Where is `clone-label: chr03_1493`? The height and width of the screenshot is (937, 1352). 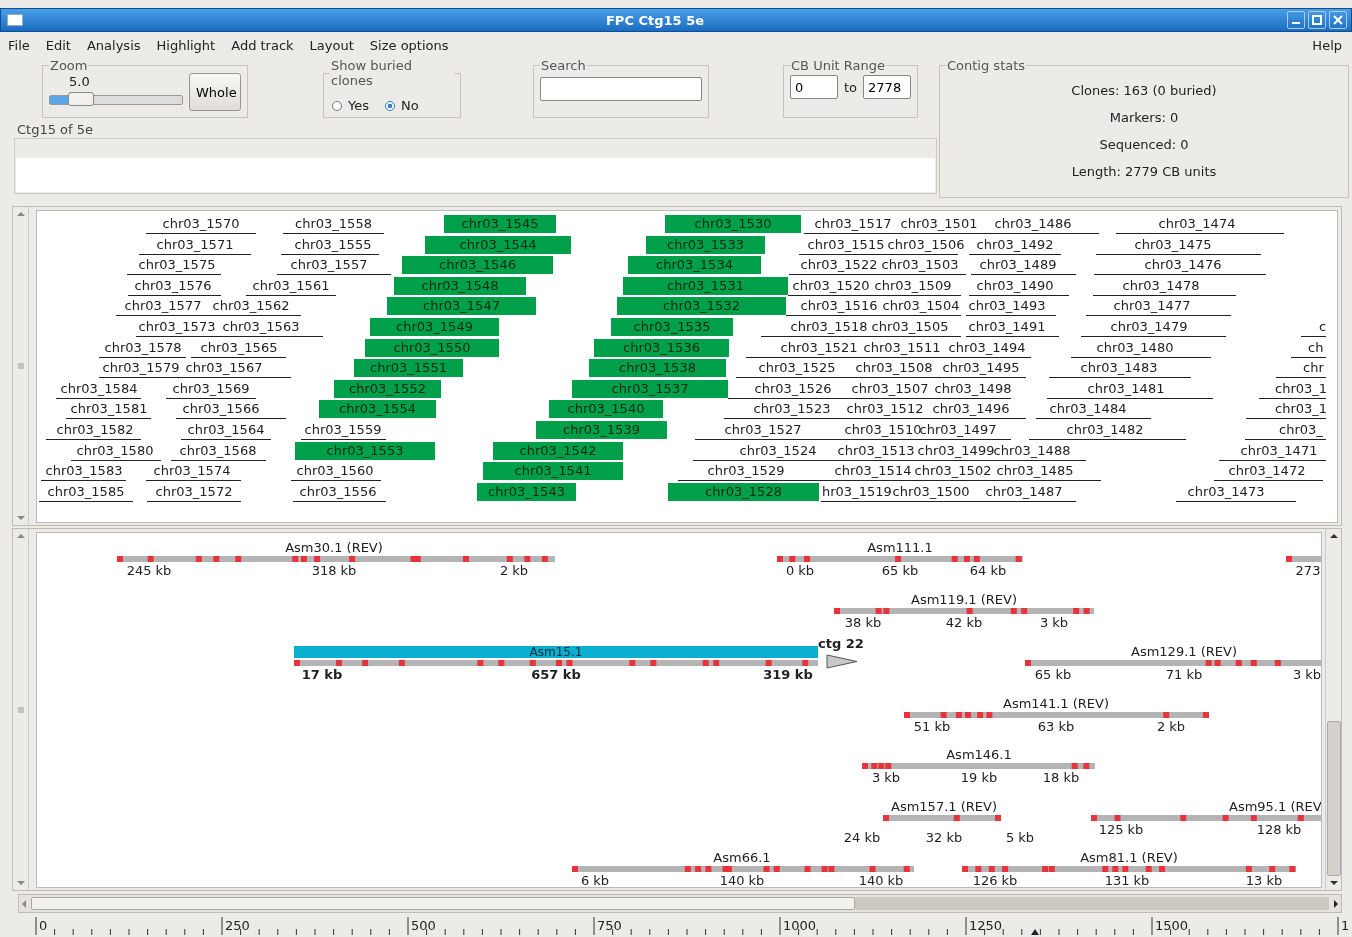
clone-label: chr03_1493 is located at coordinates (1007, 306).